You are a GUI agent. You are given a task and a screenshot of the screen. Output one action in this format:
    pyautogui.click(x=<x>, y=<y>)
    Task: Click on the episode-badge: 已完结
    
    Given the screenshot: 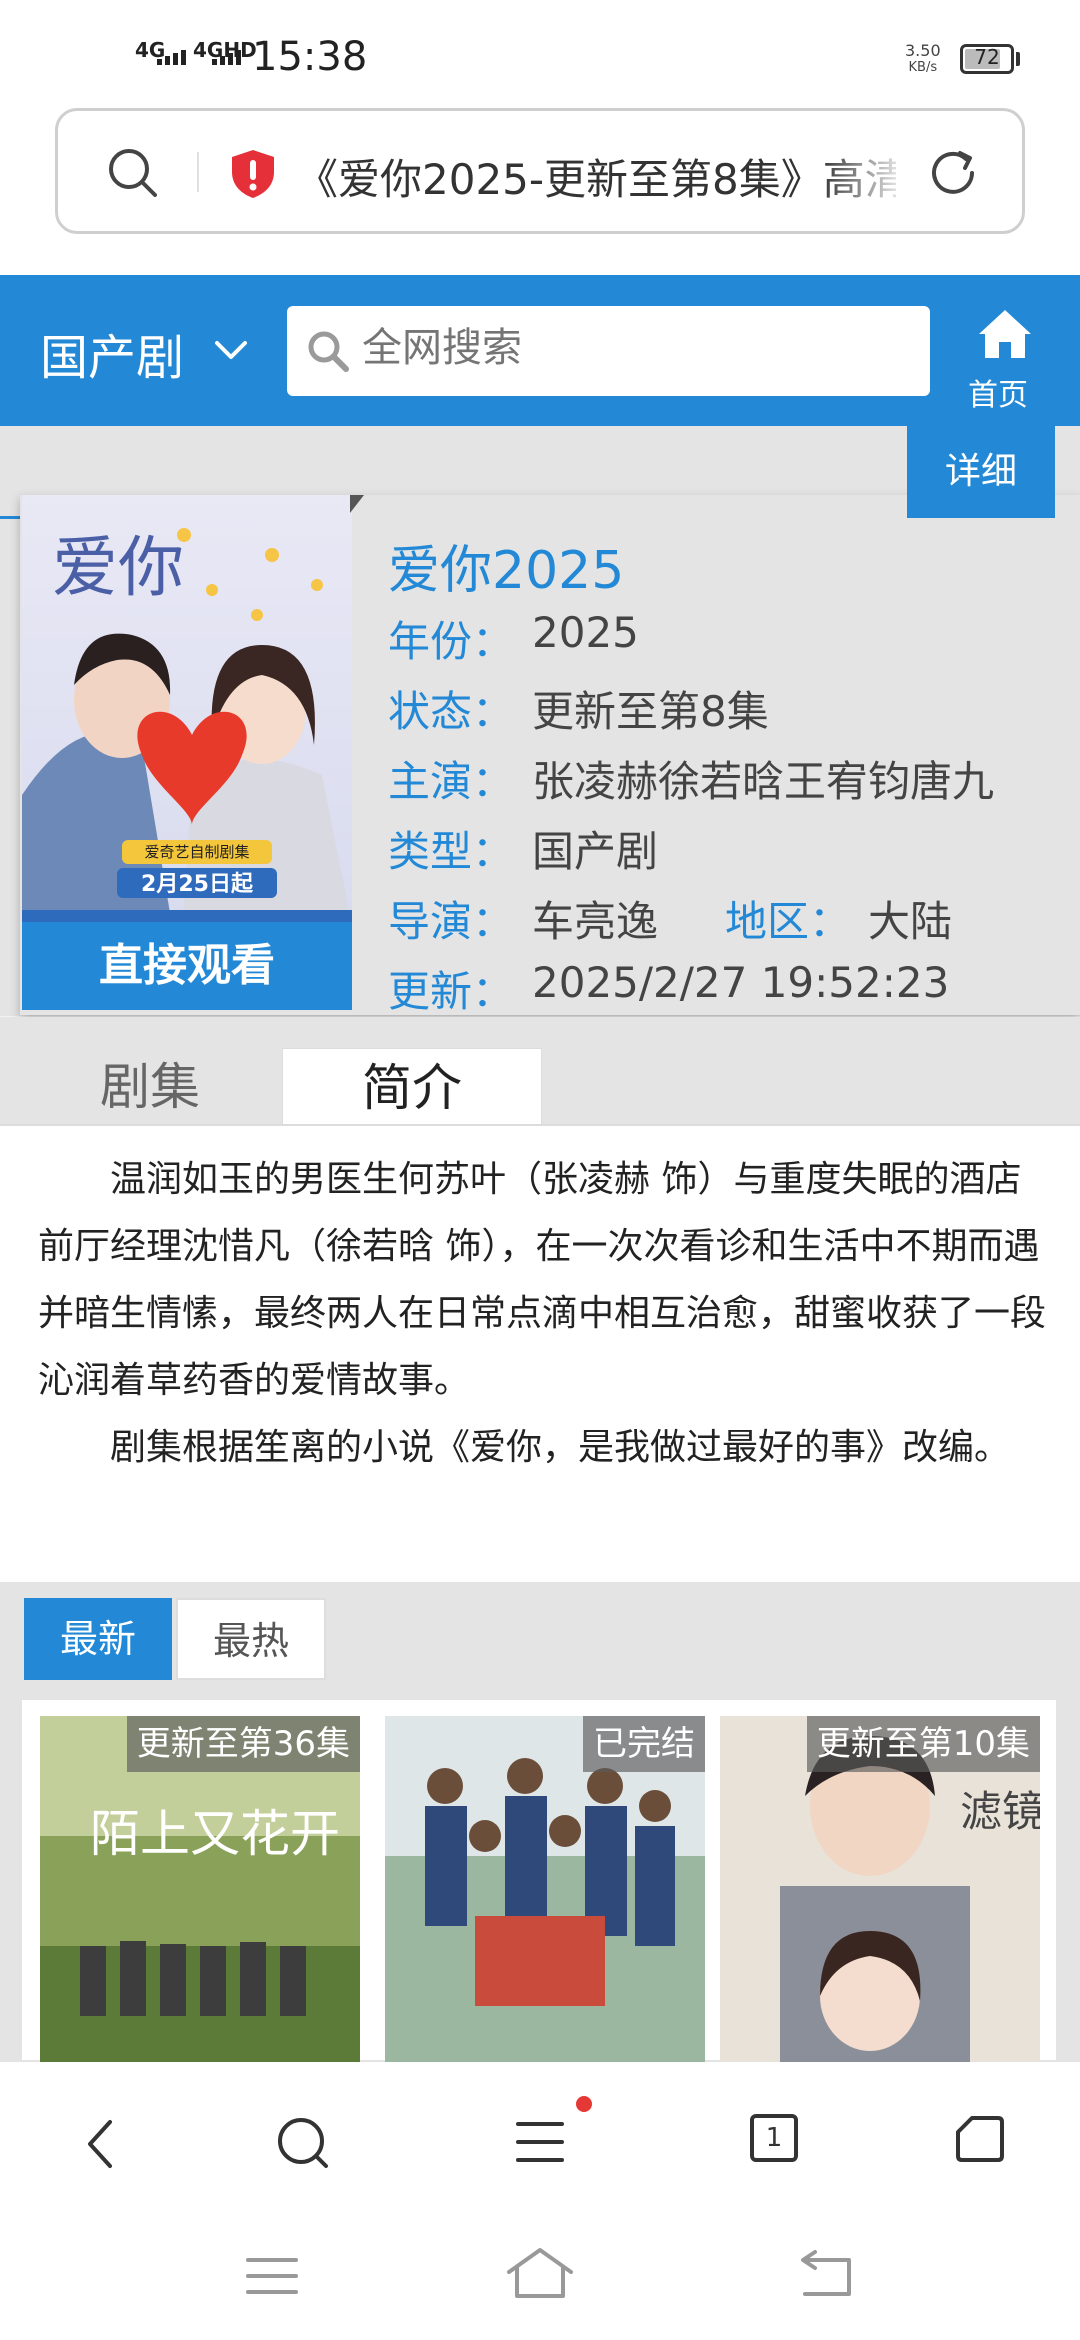 What is the action you would take?
    pyautogui.click(x=644, y=1744)
    